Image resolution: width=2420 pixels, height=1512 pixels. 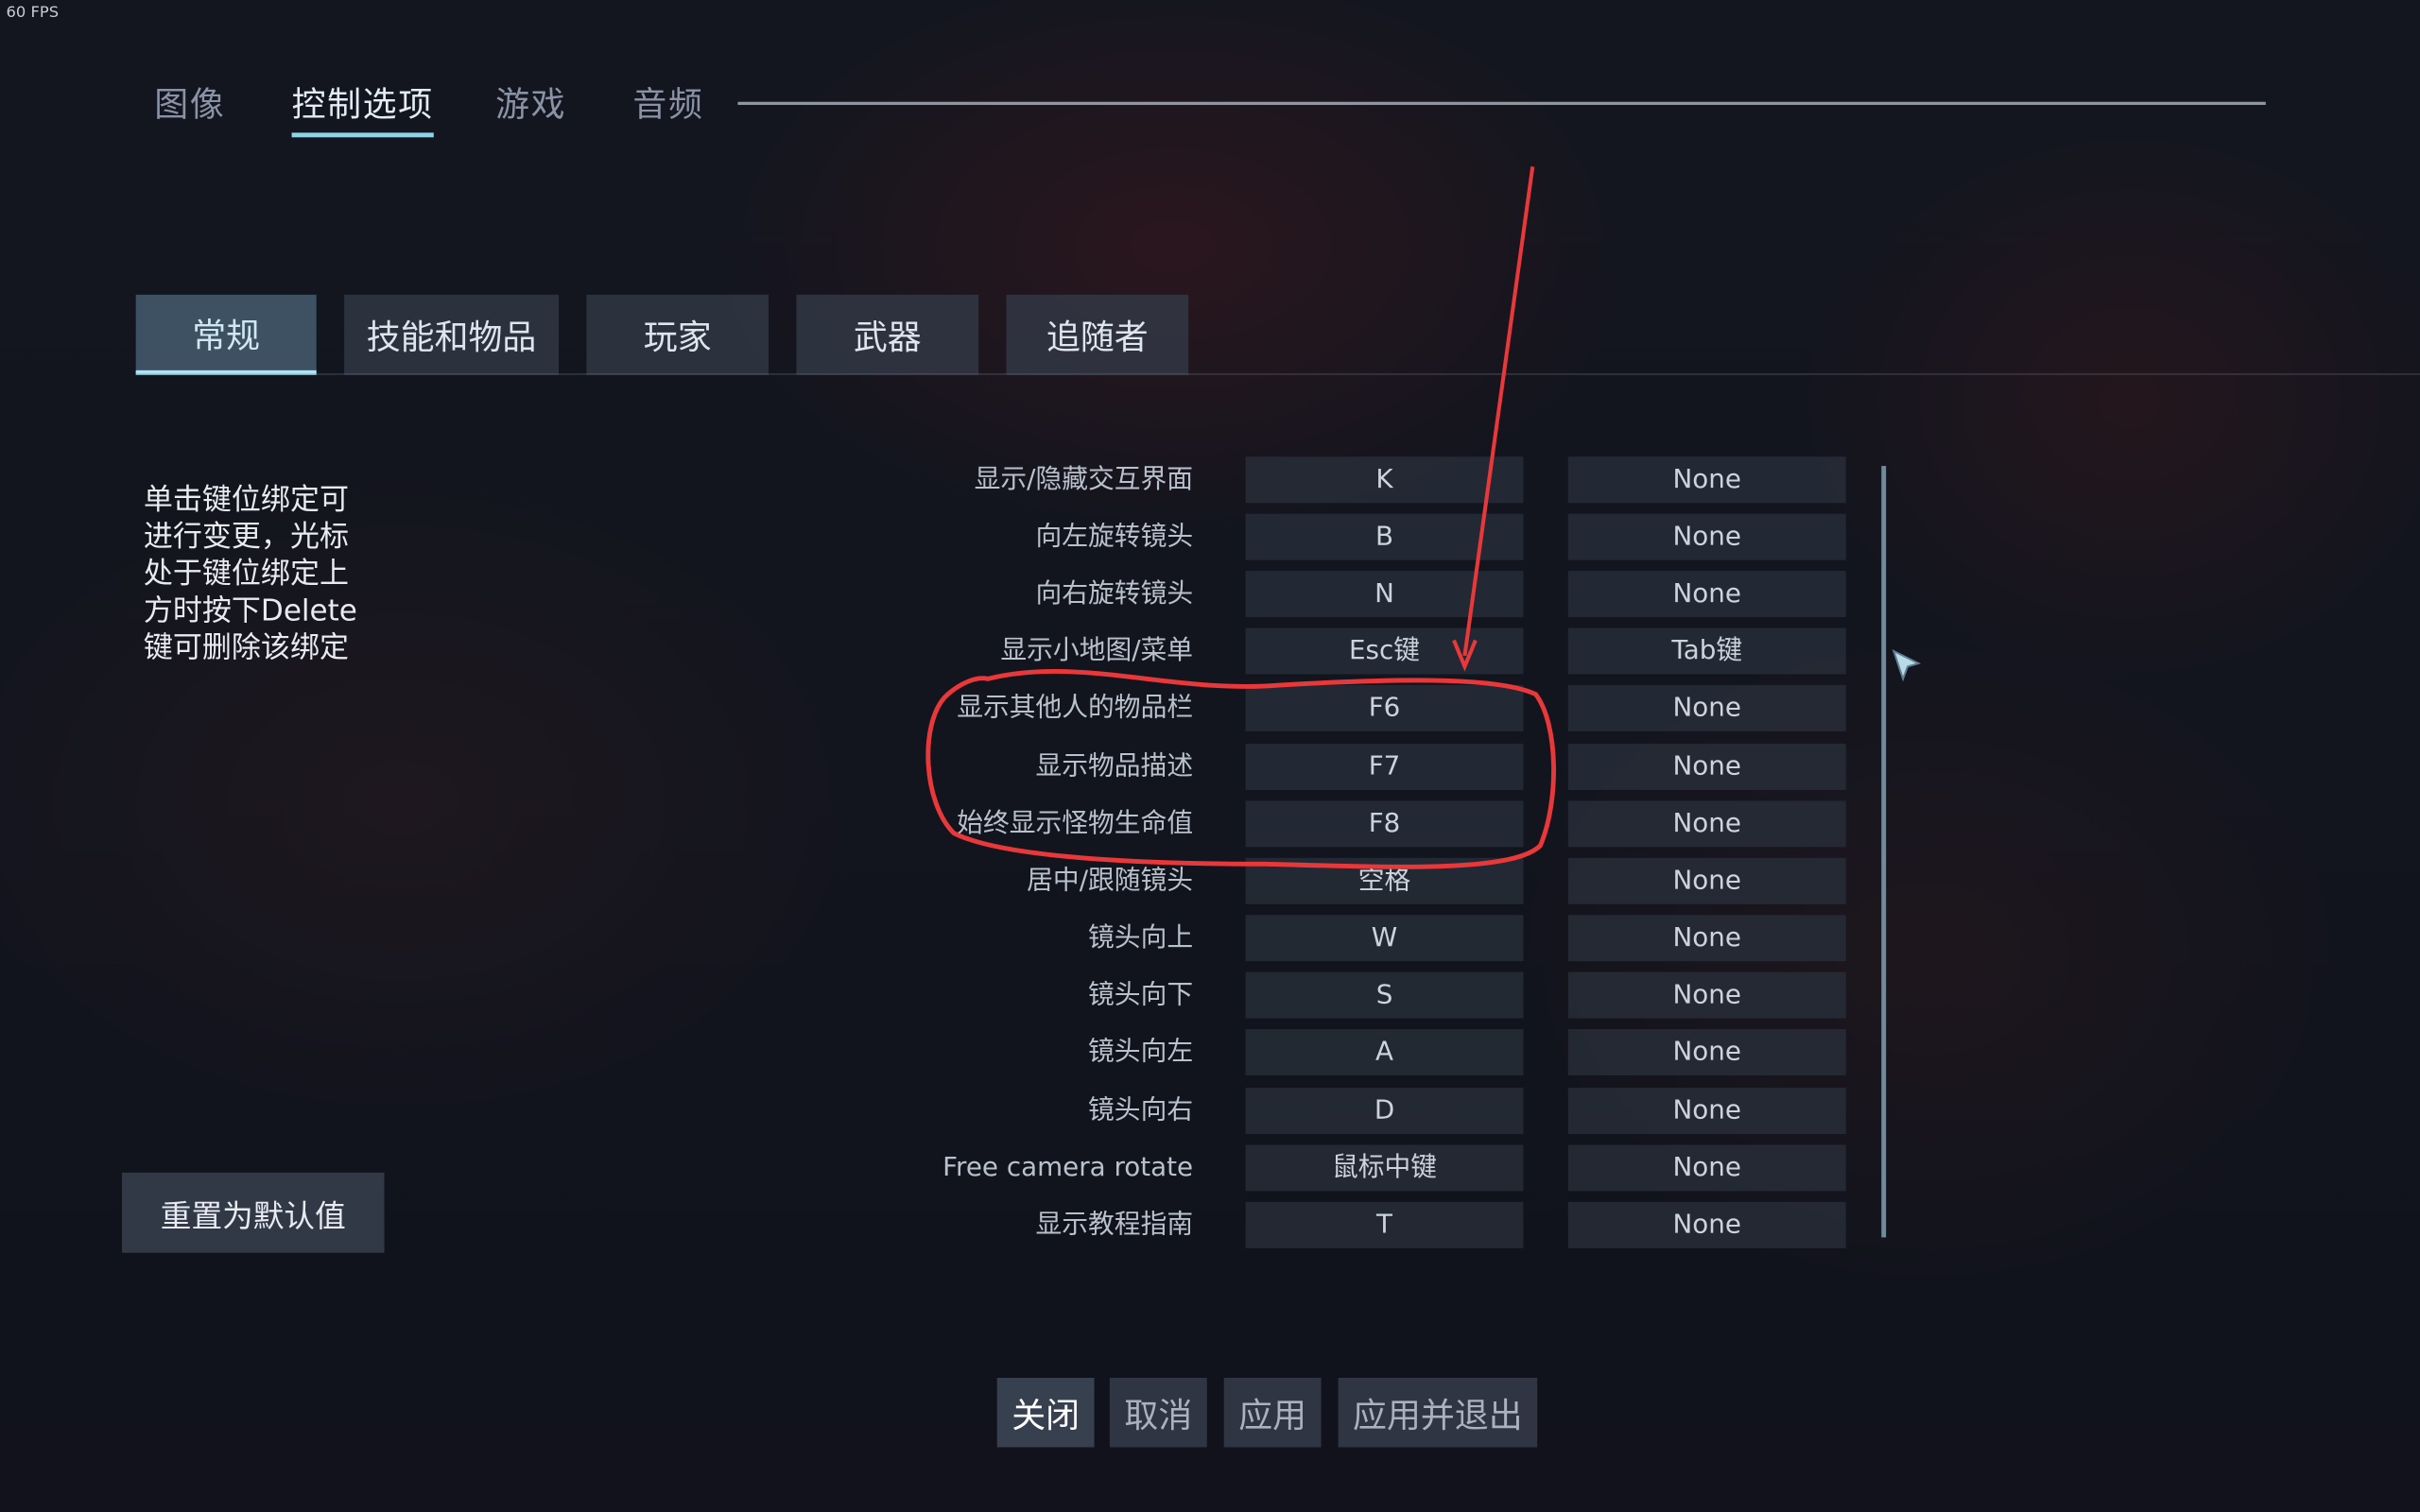 I want to click on subtab-skills-items: 技能和物品, so click(x=452, y=334).